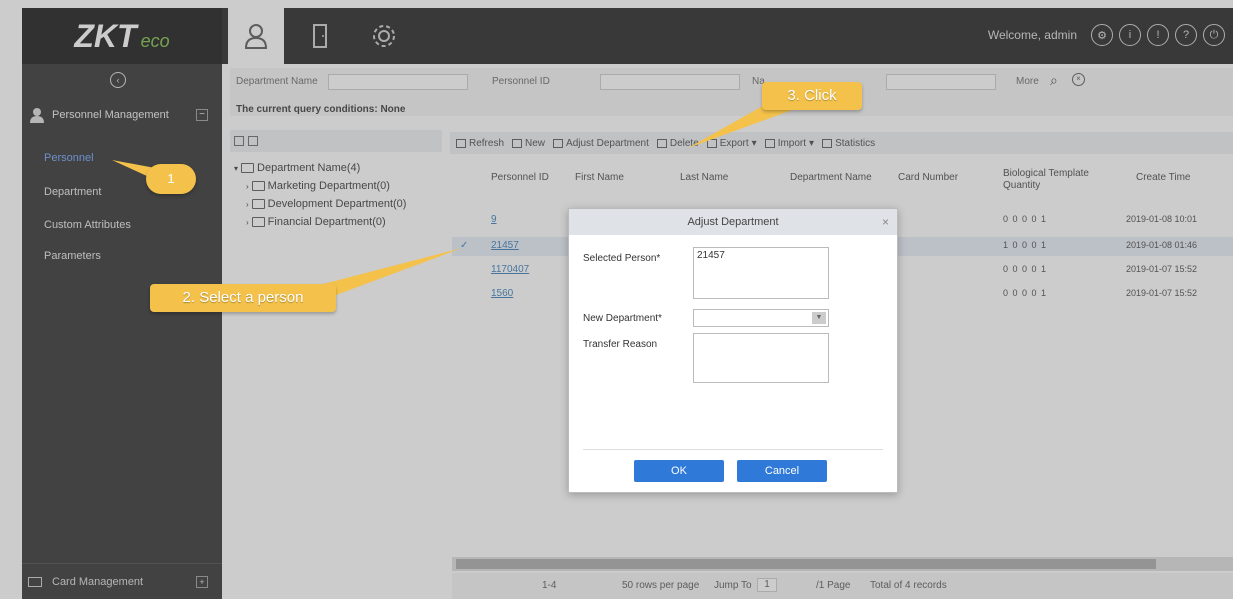 This screenshot has height=599, width=1233. What do you see at coordinates (253, 141) in the screenshot?
I see `collapse-all-icon` at bounding box center [253, 141].